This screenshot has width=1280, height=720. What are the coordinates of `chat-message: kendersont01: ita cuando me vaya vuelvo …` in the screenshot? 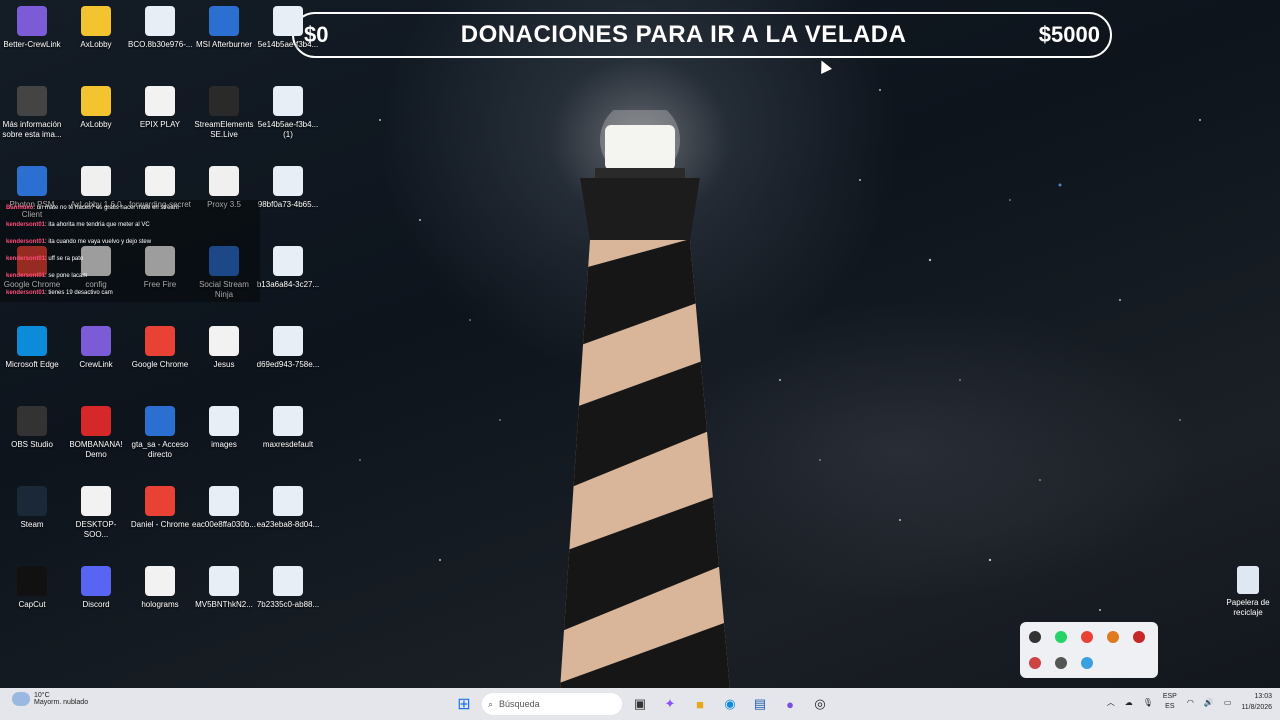 It's located at (130, 242).